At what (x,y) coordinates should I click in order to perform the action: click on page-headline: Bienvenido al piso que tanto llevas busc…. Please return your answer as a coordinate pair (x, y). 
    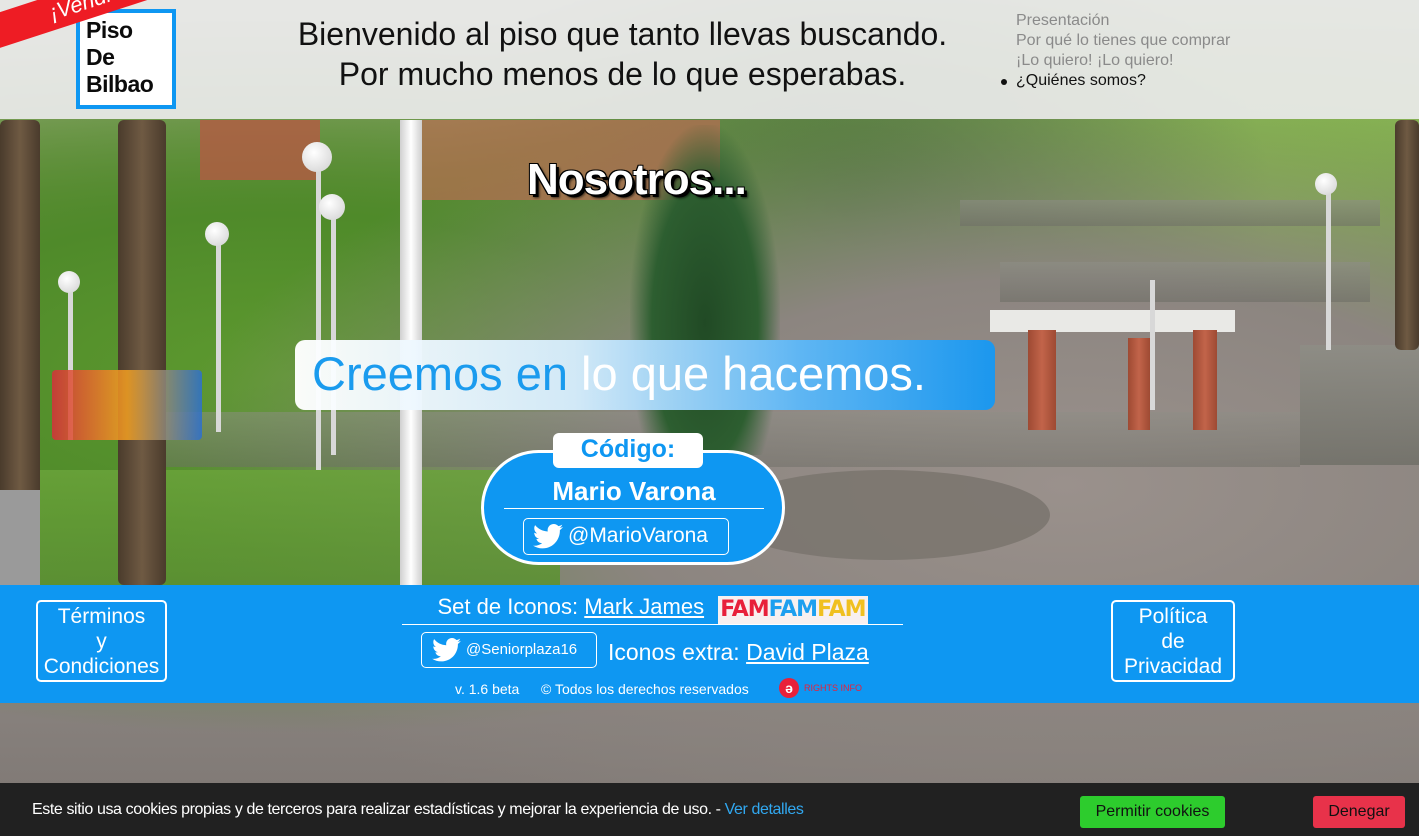
    Looking at the image, I should click on (622, 54).